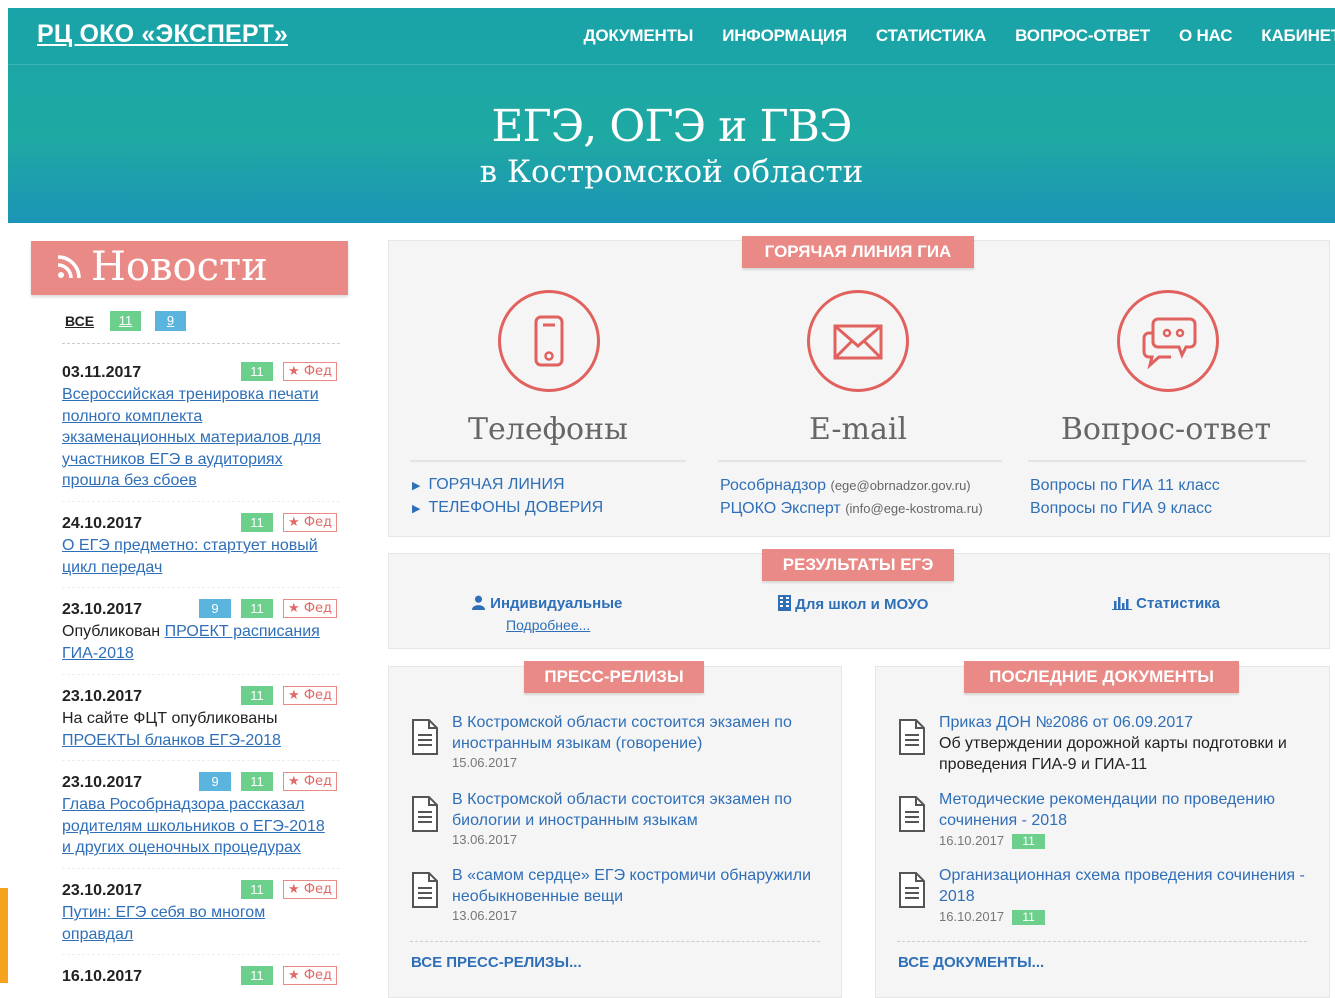 This screenshot has width=1335, height=998. I want to click on hotline-link-label: ГОРЯЧАЯ ЛИНИЯ, so click(496, 484).